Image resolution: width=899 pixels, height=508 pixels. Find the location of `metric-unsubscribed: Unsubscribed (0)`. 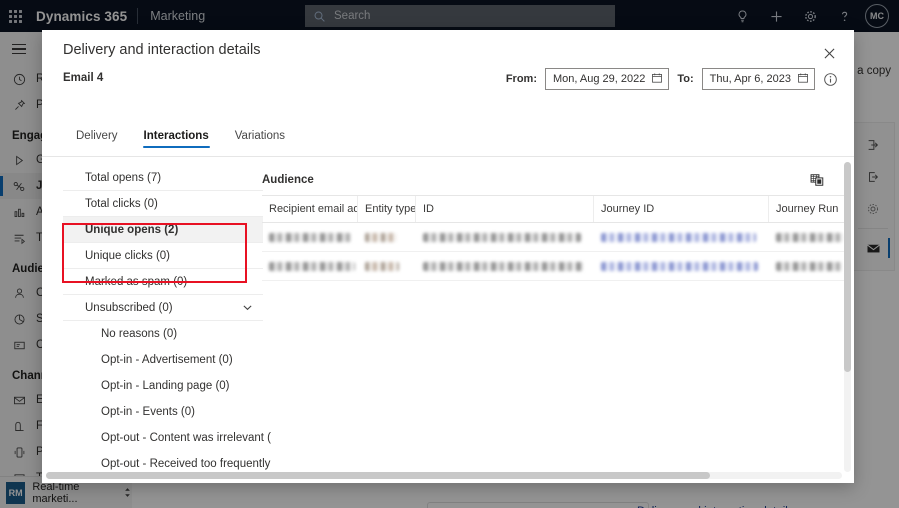

metric-unsubscribed: Unsubscribed (0) is located at coordinates (163, 308).